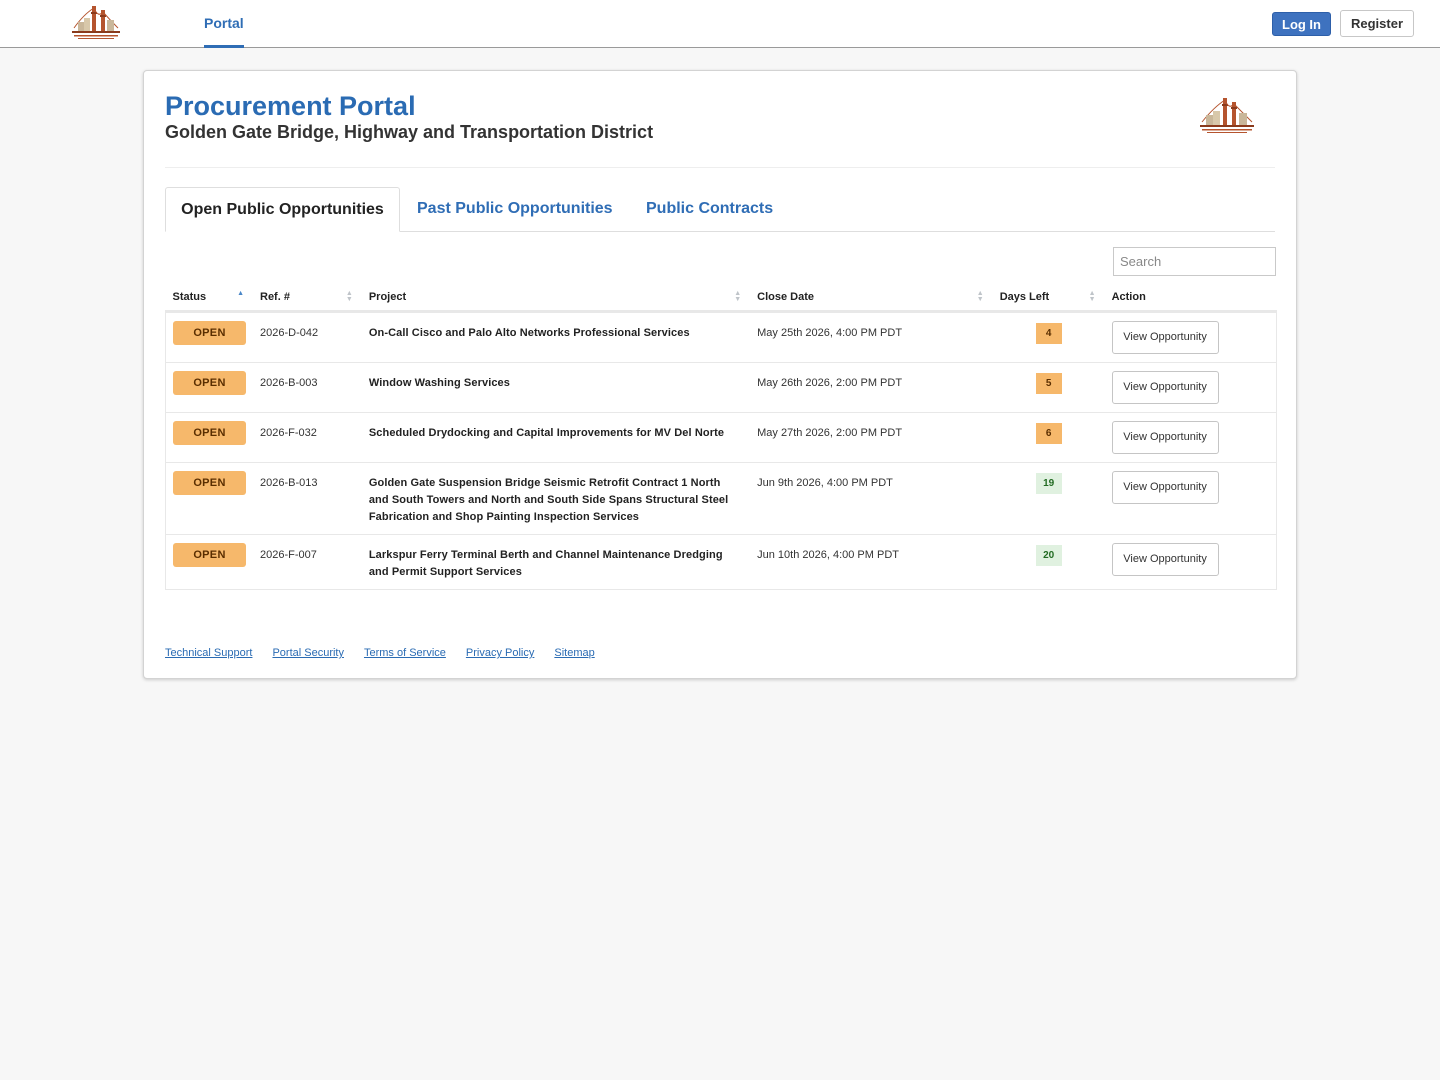 This screenshot has width=1440, height=1080. What do you see at coordinates (307, 298) in the screenshot?
I see `column-header-ref: Ref. # ▲ ▼` at bounding box center [307, 298].